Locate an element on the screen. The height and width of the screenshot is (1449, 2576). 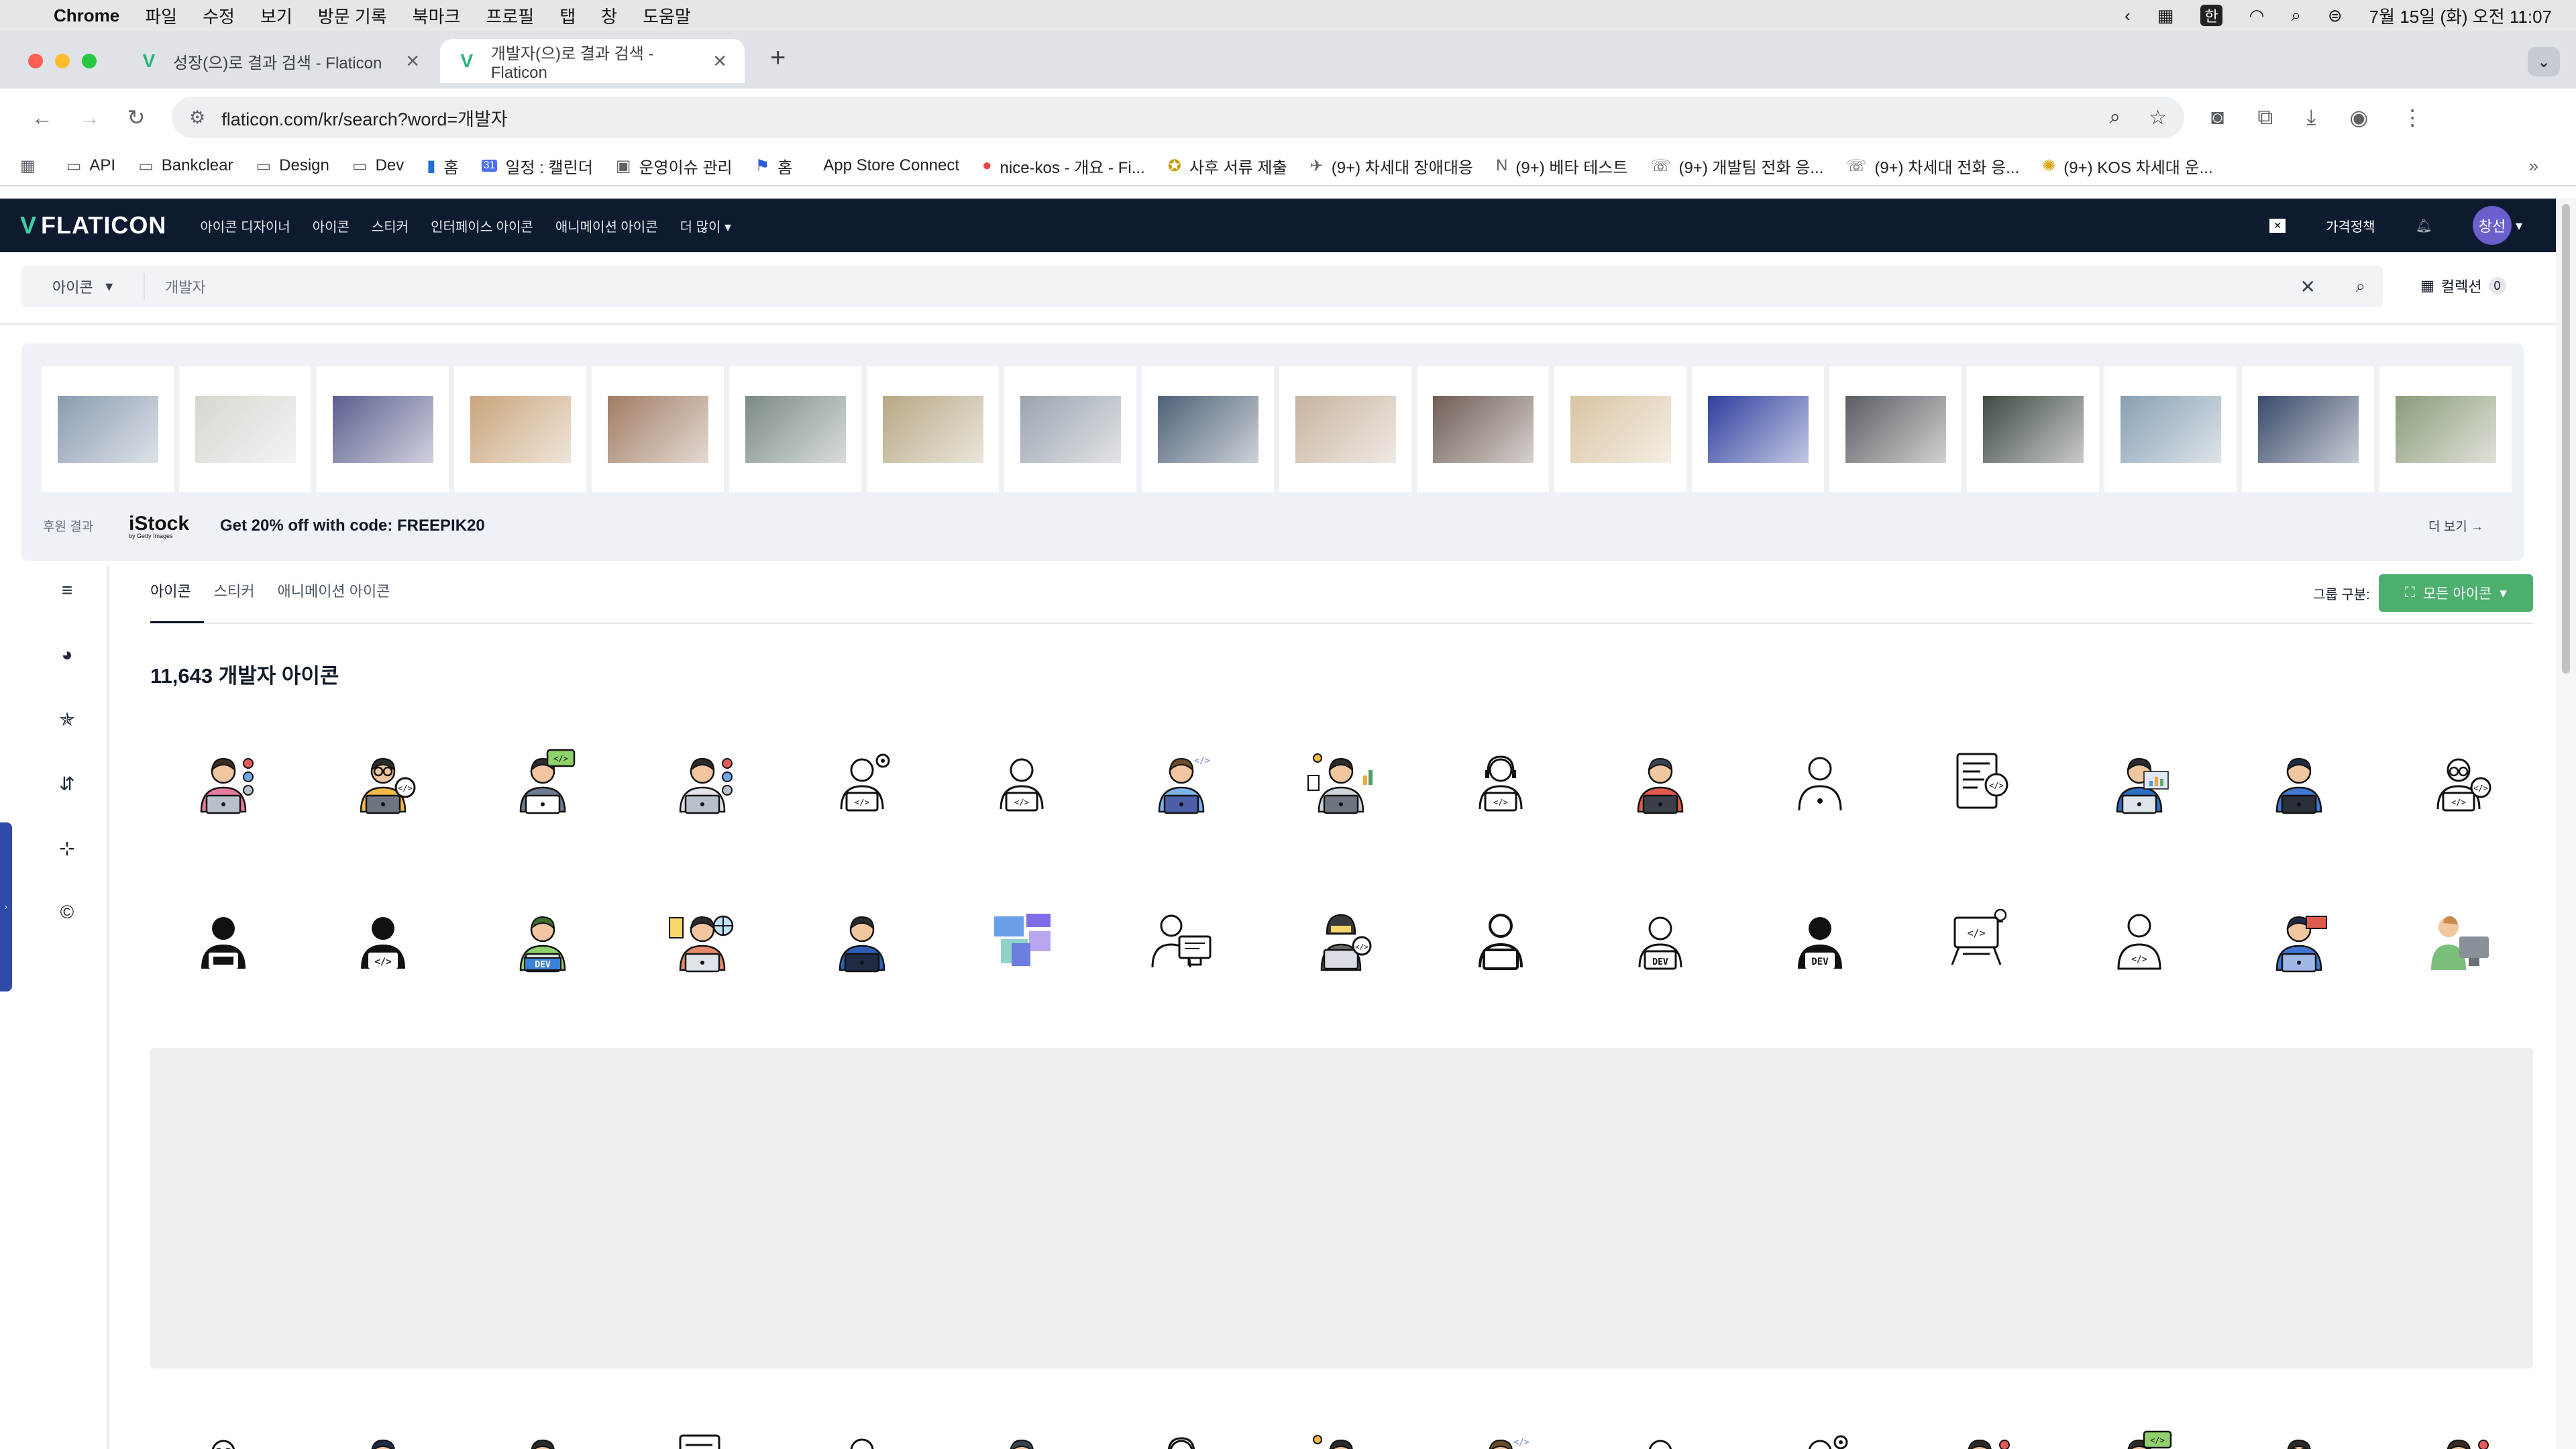
nav-more: 더 많이 ▾ is located at coordinates (705, 225).